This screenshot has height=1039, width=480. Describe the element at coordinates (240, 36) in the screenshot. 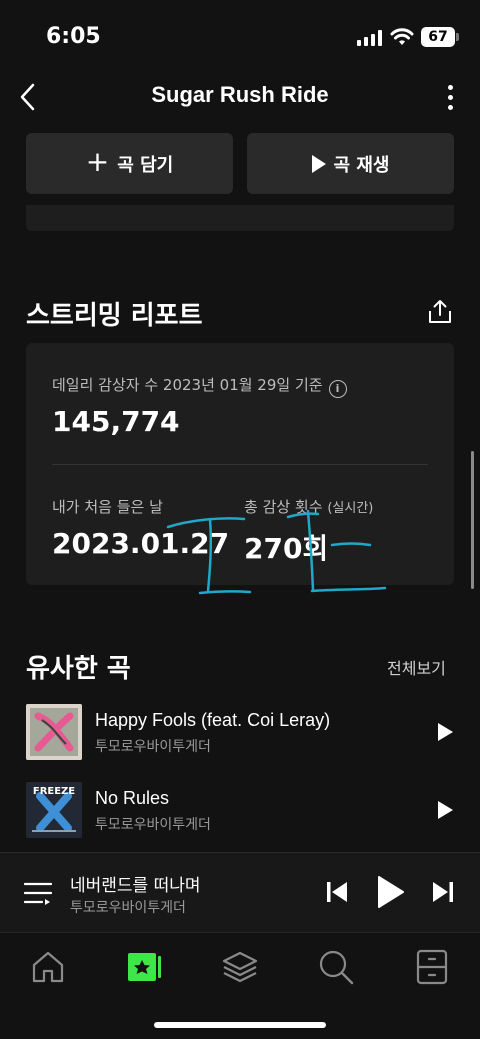

I see `status-bar: 6:05 67` at that location.